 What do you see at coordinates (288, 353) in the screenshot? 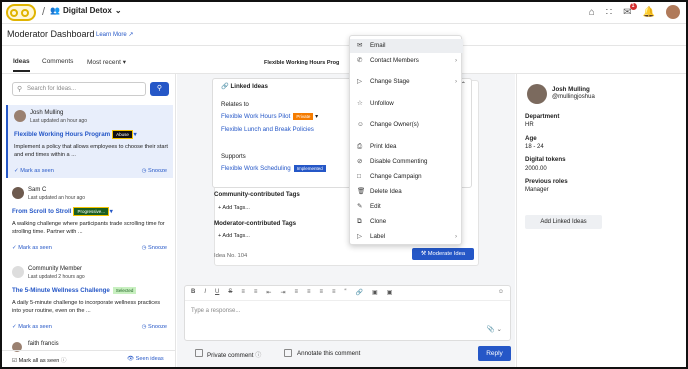
I see `annotate-checkbox` at bounding box center [288, 353].